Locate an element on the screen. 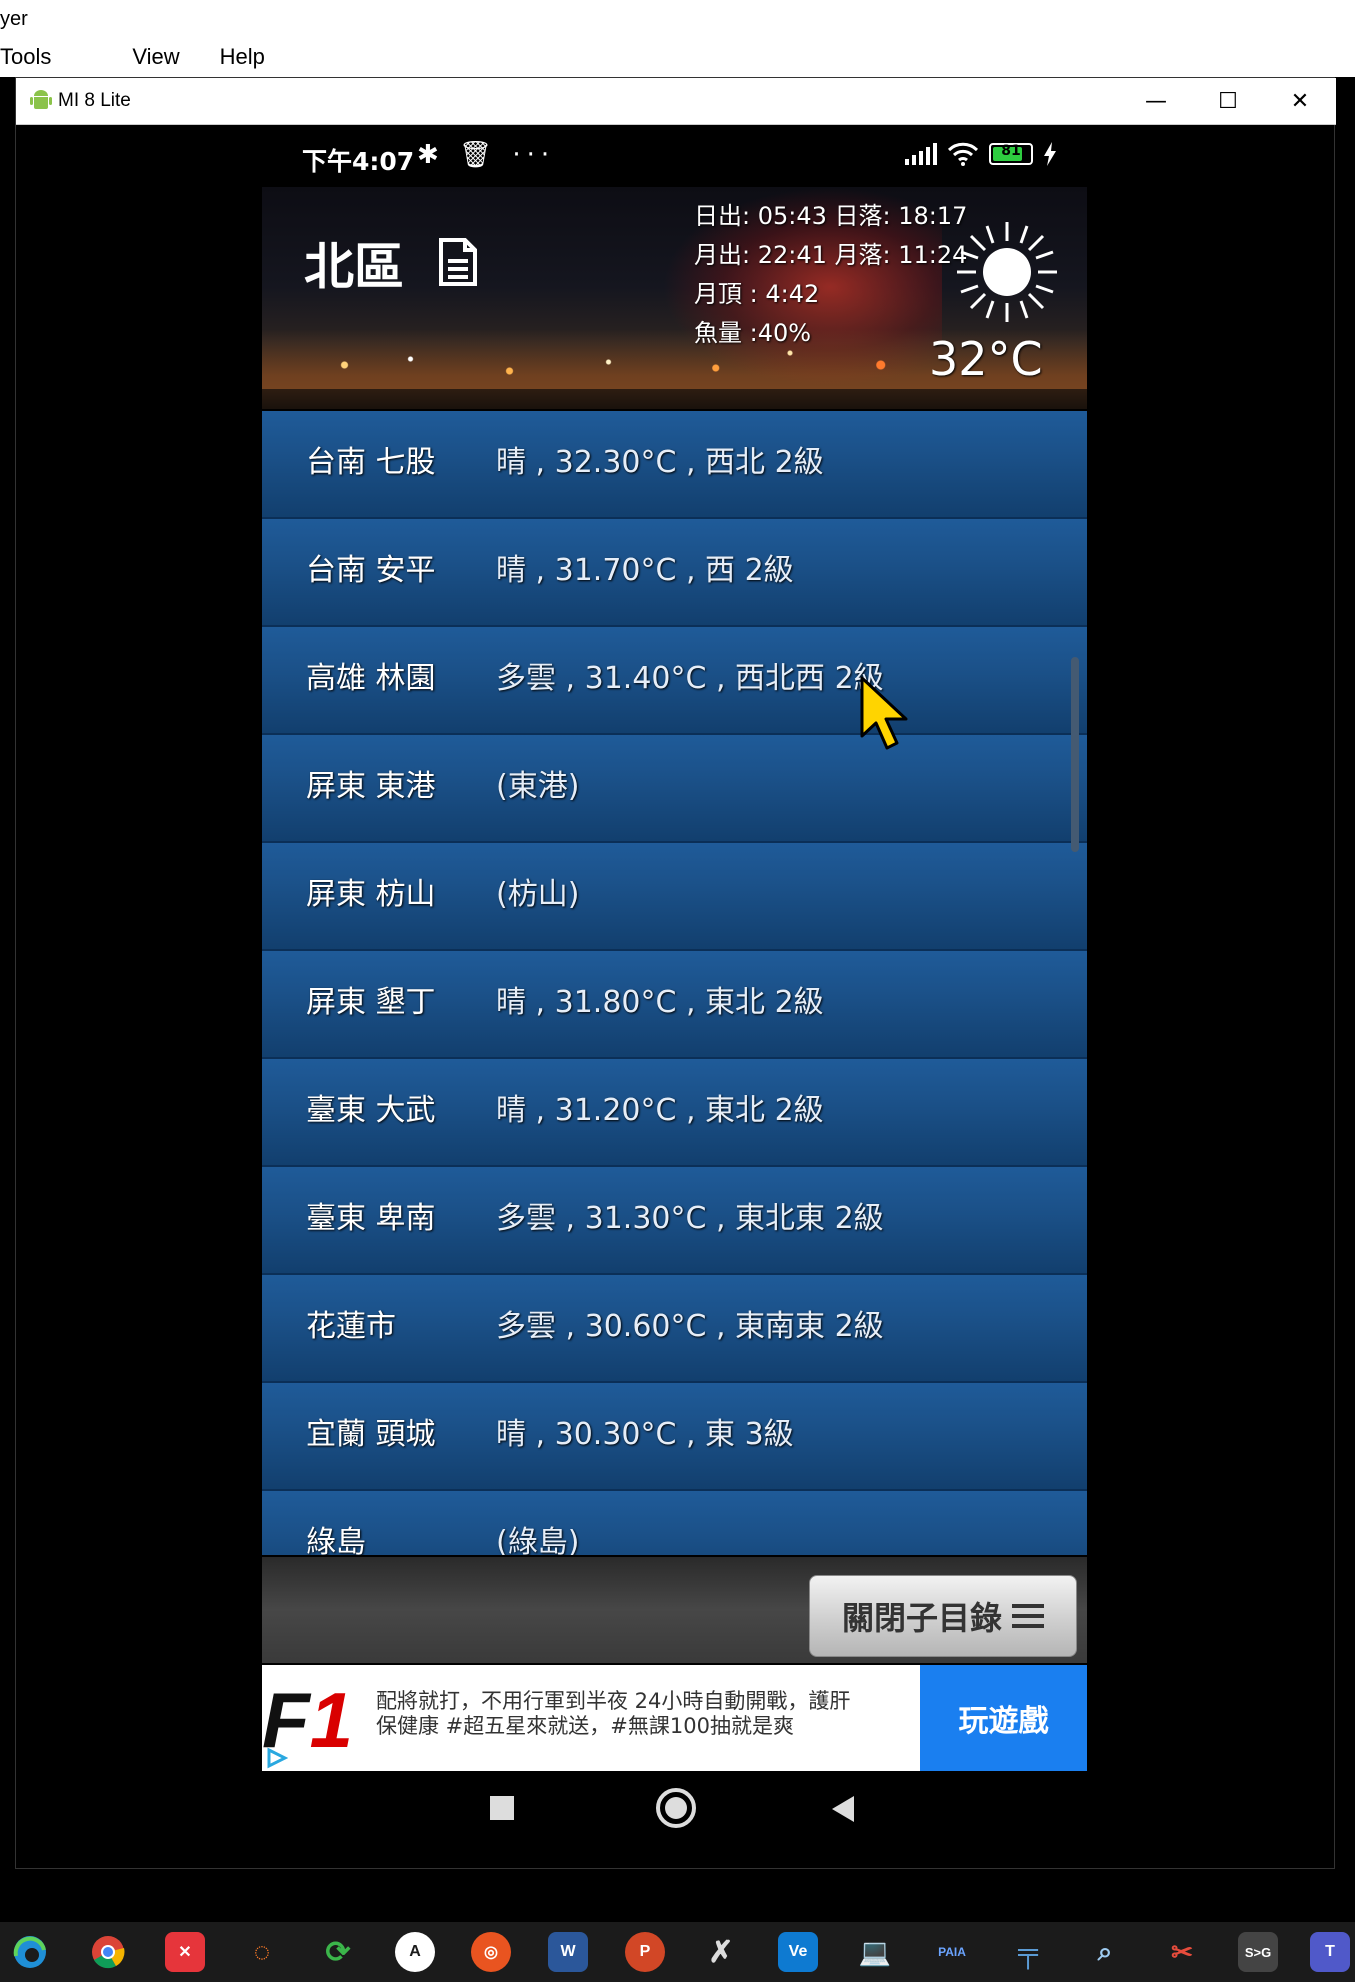 This screenshot has width=1355, height=1982. list-item: 宜蘭 頭城 晴 , 30.30°C , 東 3級 is located at coordinates (674, 1437).